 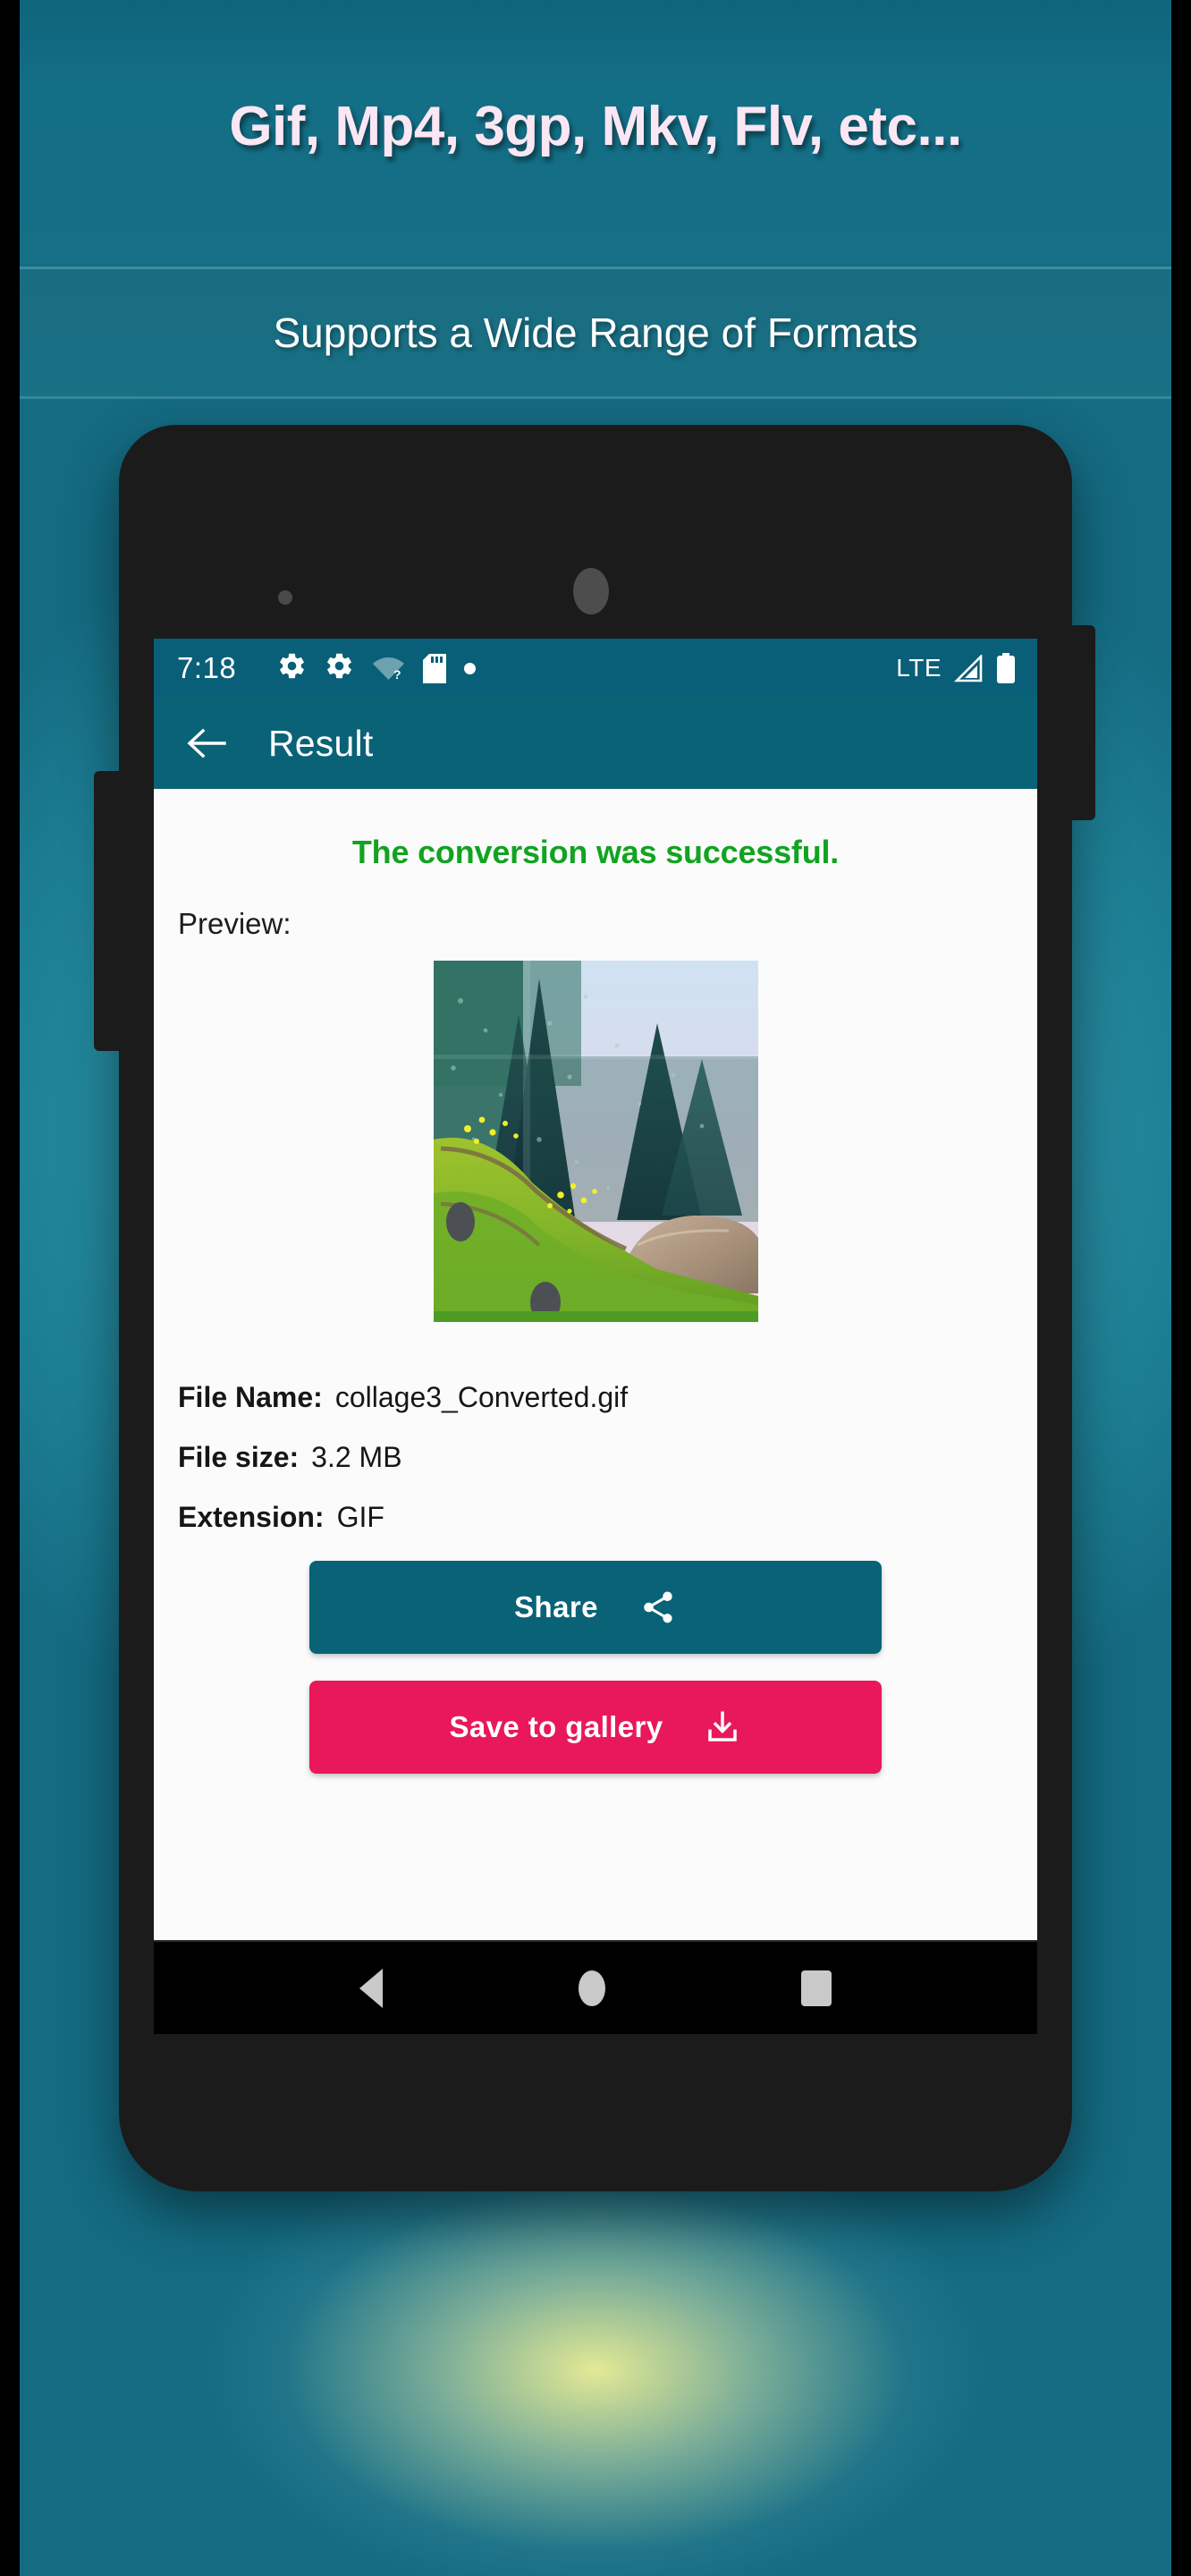 I want to click on download-icon, so click(x=722, y=1727).